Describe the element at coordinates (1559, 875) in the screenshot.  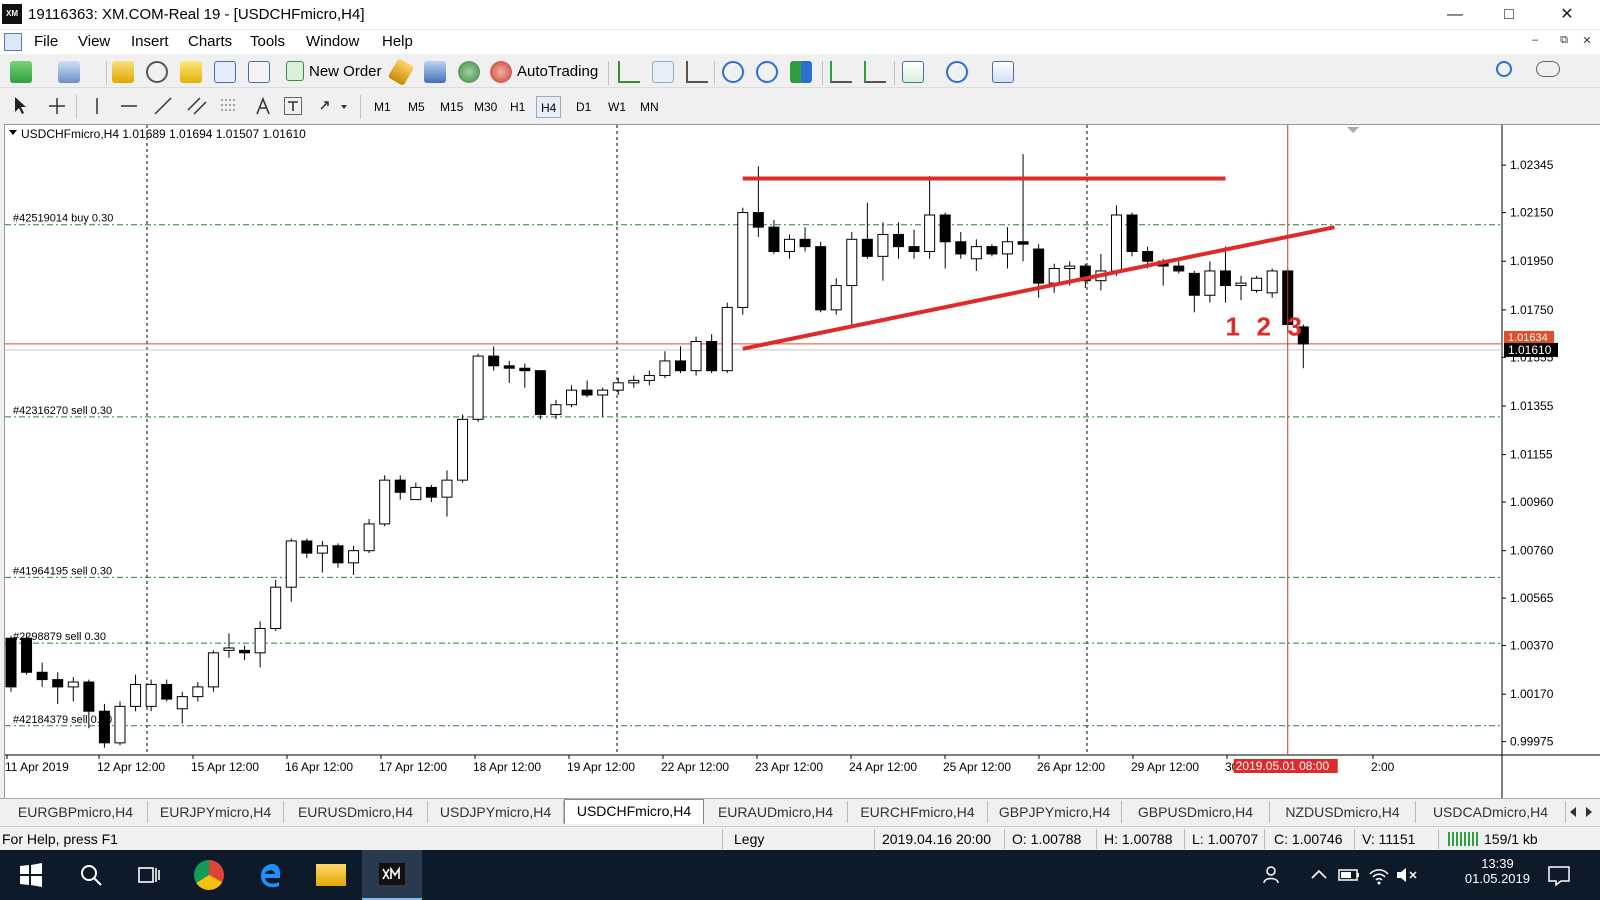
I see `notifications-icon` at that location.